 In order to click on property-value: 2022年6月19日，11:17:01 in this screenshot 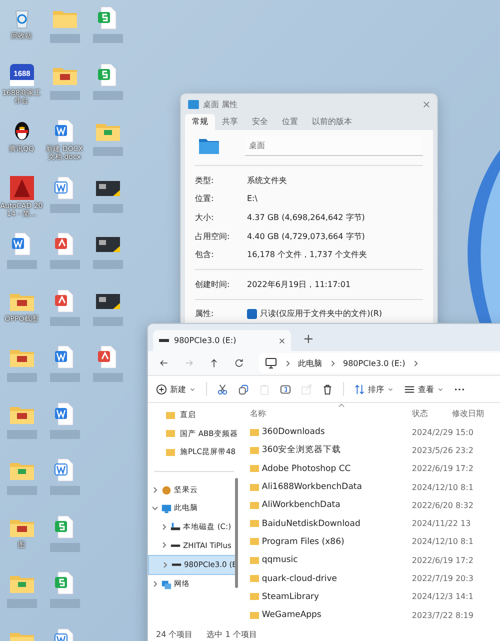, I will do `click(299, 284)`.